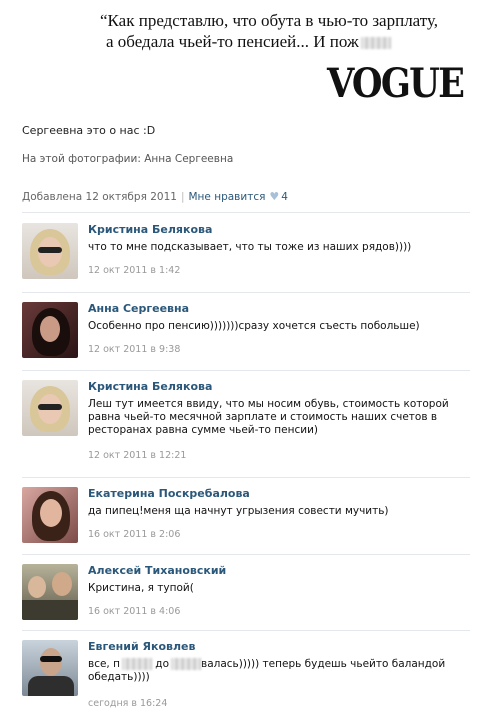 Image resolution: width=500 pixels, height=719 pixels. I want to click on quote-line-2: а обедала чьей-то пенсией... И пож, so click(295, 41).